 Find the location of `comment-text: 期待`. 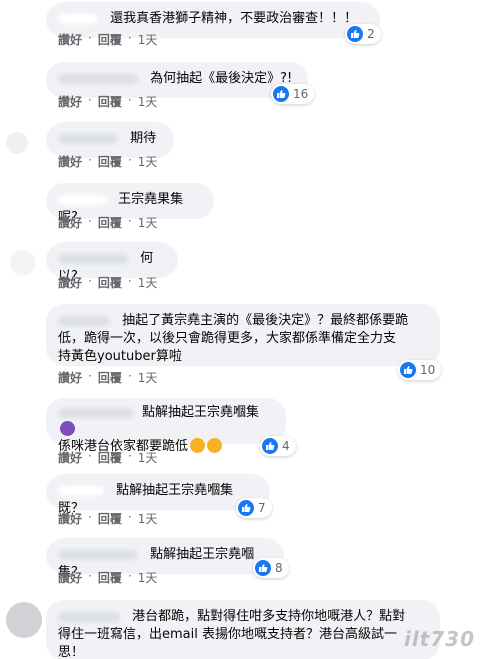

comment-text: 期待 is located at coordinates (143, 138).